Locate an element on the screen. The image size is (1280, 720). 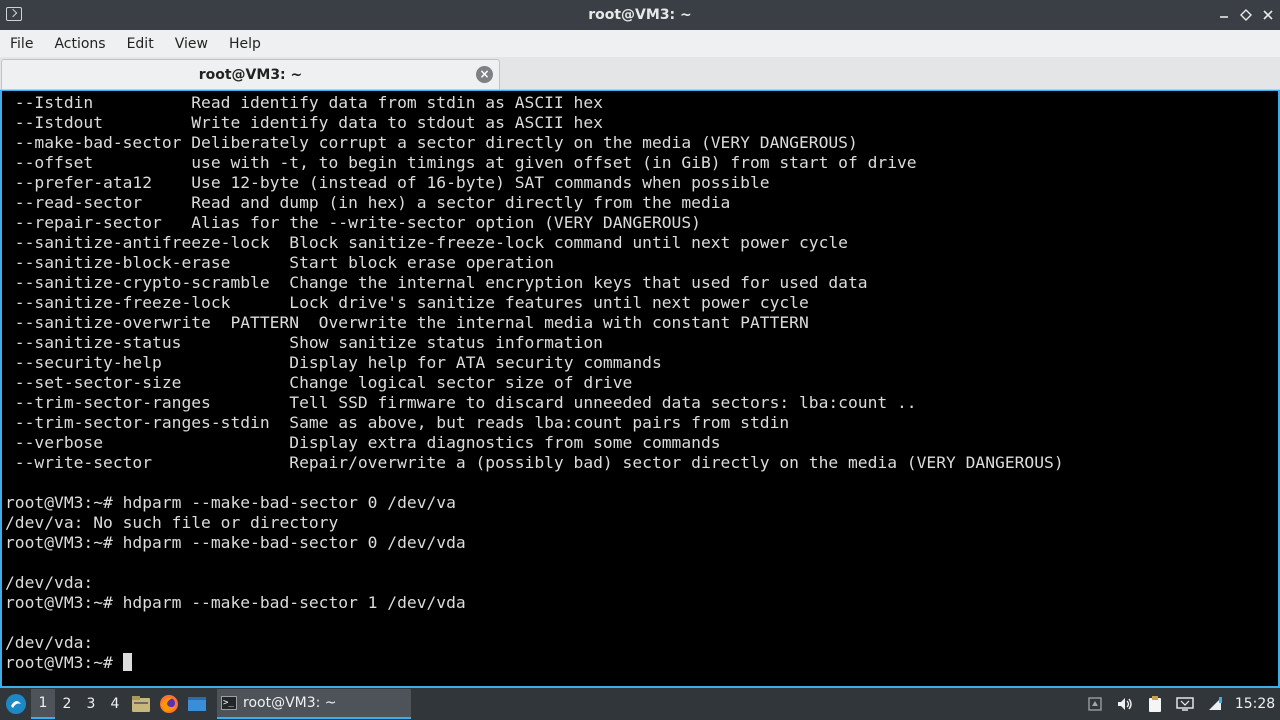
terminal-icon: >_ is located at coordinates (229, 703).